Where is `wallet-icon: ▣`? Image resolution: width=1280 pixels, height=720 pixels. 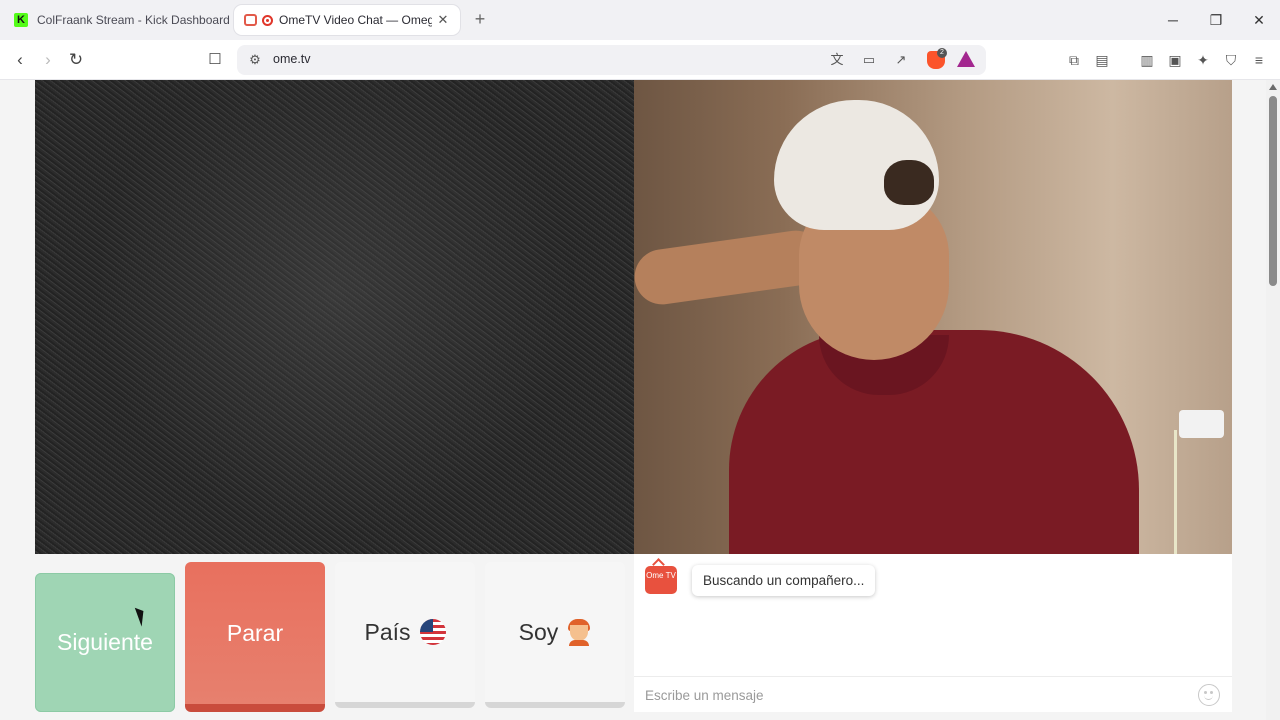
wallet-icon: ▣ is located at coordinates (1175, 60).